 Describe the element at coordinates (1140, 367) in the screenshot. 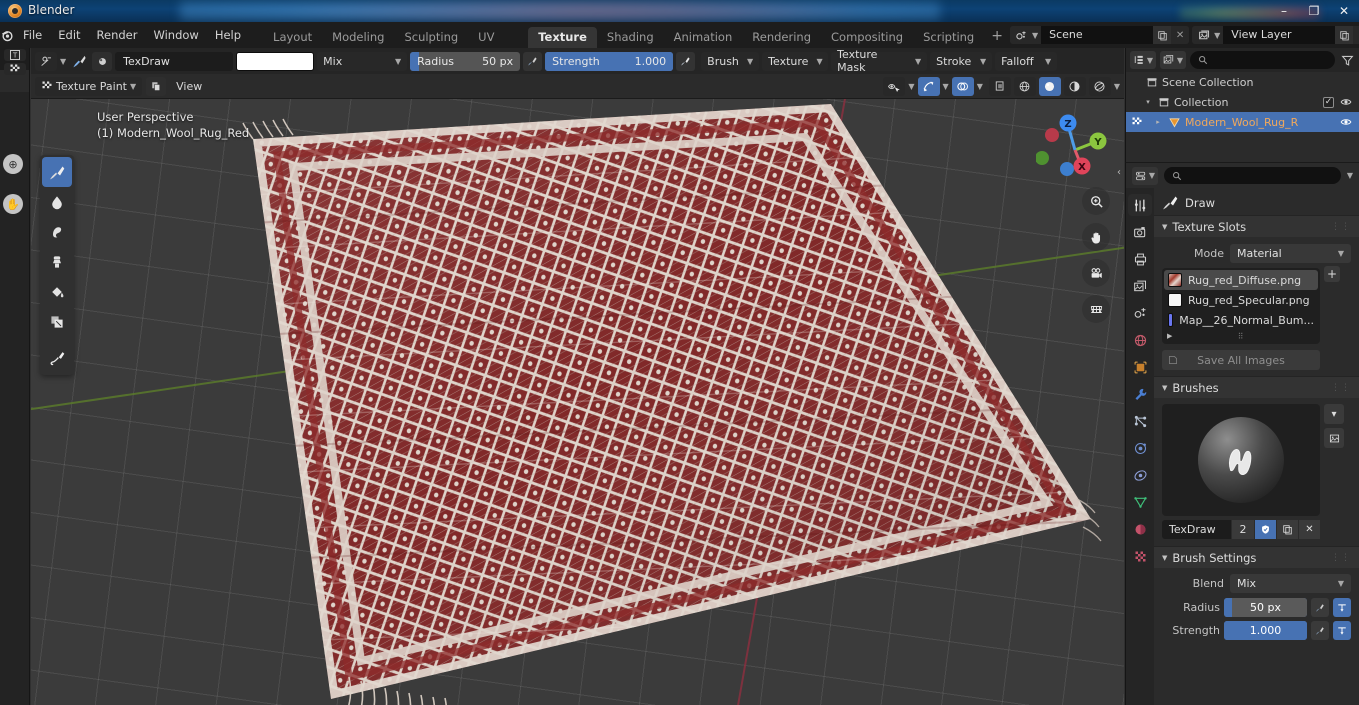

I see `properties-tab-object` at that location.